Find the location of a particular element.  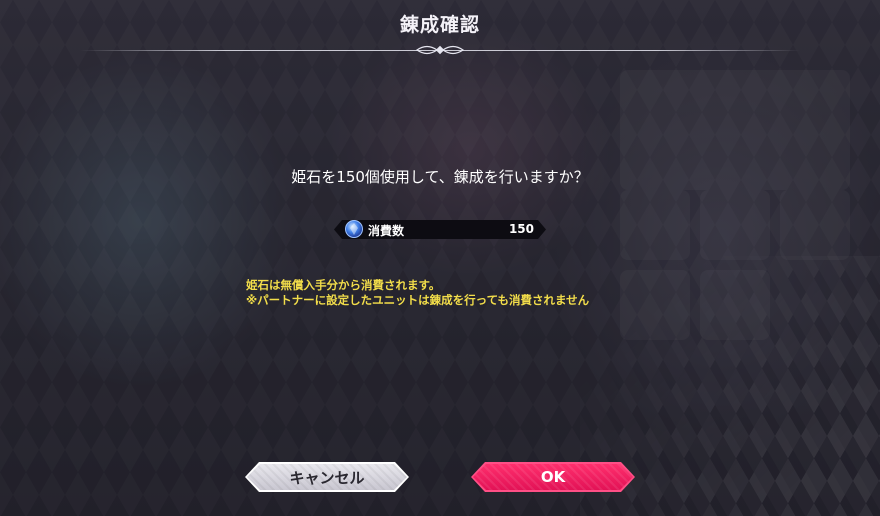

note-partner-unit: ※パートナーに設定したユニットは錬成を行っても消費されません is located at coordinates (418, 300).